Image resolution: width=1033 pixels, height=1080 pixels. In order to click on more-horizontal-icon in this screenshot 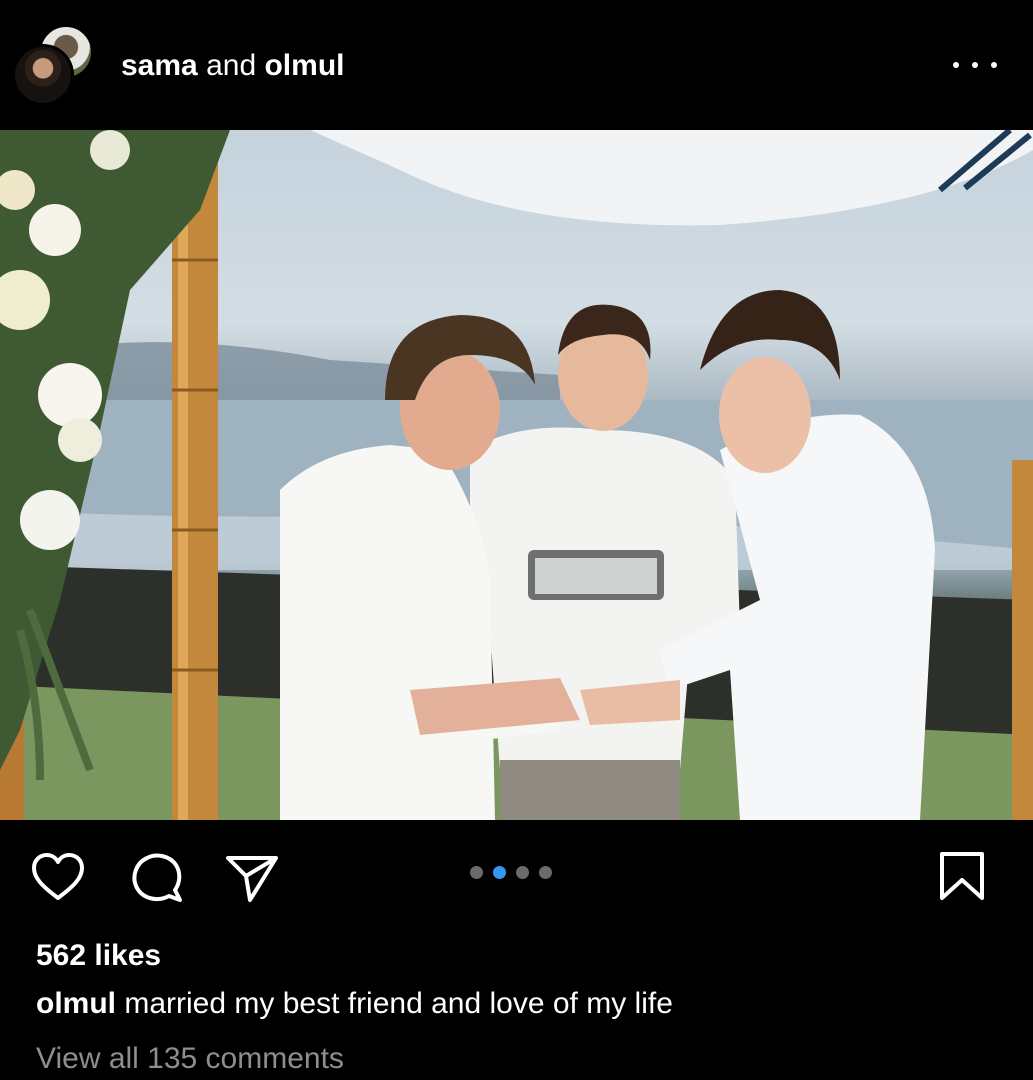, I will do `click(956, 65)`.